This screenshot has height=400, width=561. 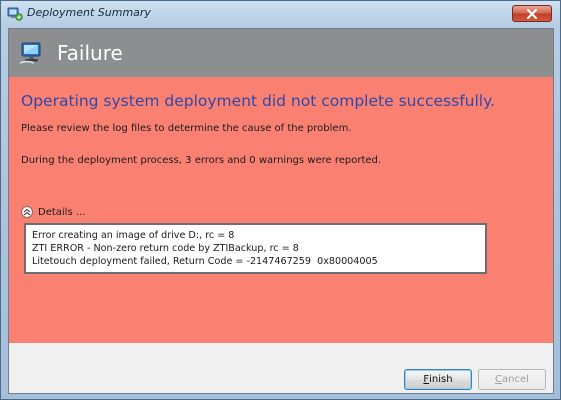 What do you see at coordinates (89, 12) in the screenshot?
I see `window-title: Deployment Summary` at bounding box center [89, 12].